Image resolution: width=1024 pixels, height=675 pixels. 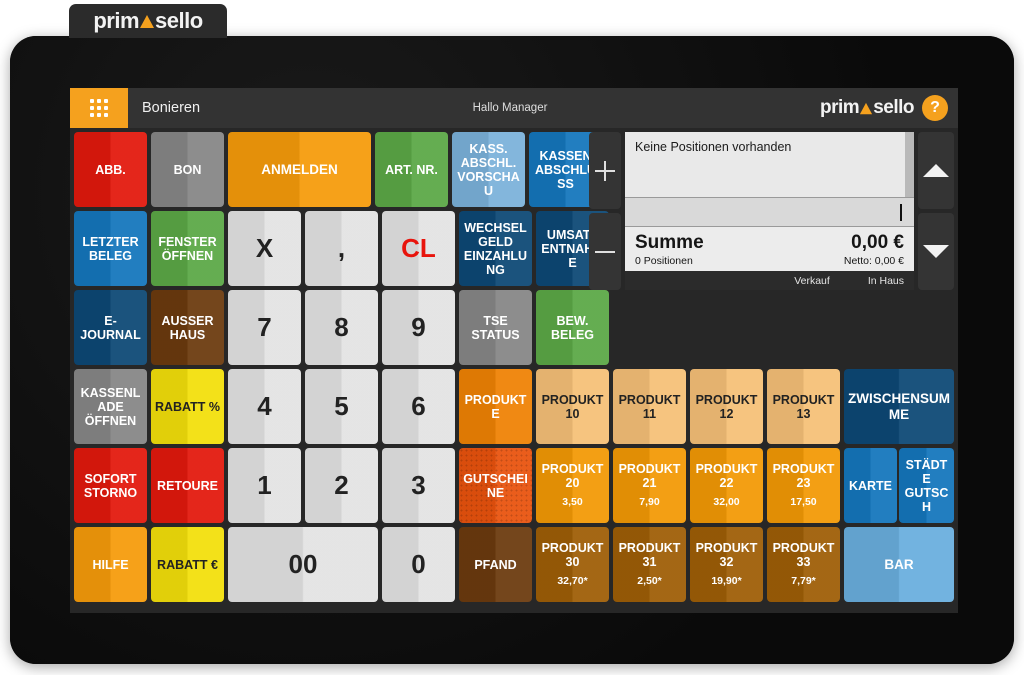 I want to click on key-label-decimal-comma: ,, so click(x=341, y=247).